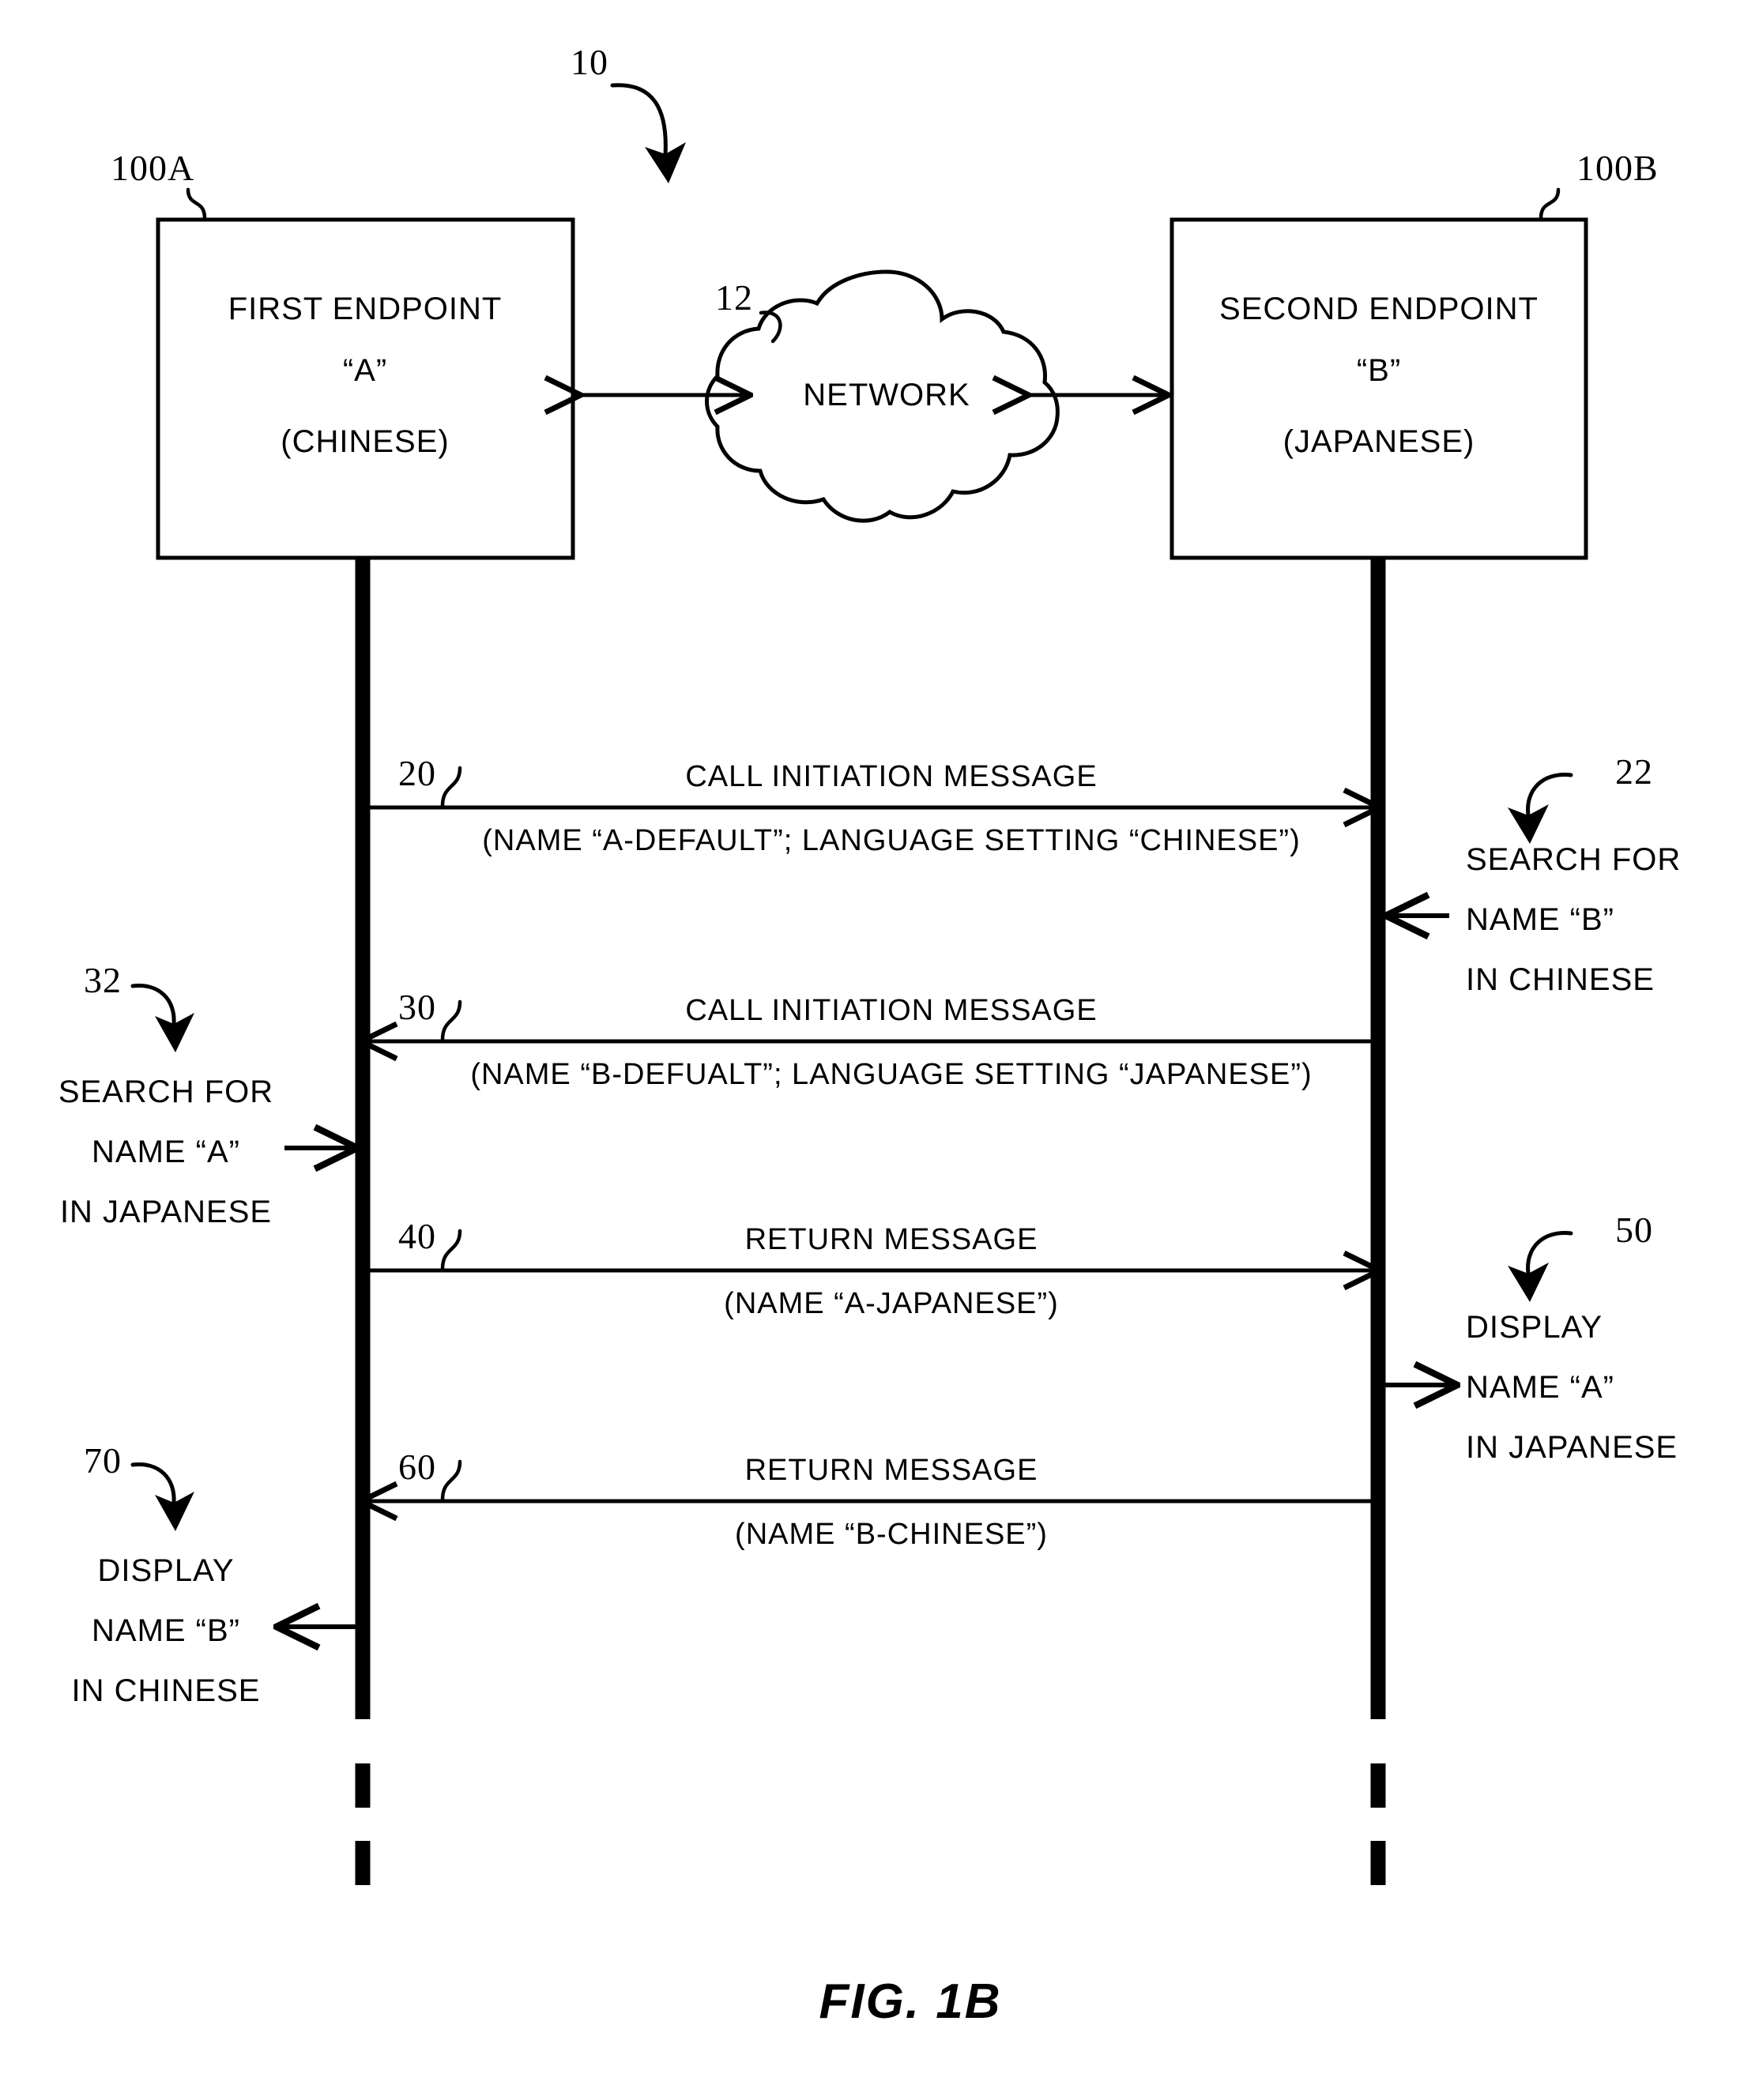  I want to click on first-endpoint-name: “A”, so click(365, 370).